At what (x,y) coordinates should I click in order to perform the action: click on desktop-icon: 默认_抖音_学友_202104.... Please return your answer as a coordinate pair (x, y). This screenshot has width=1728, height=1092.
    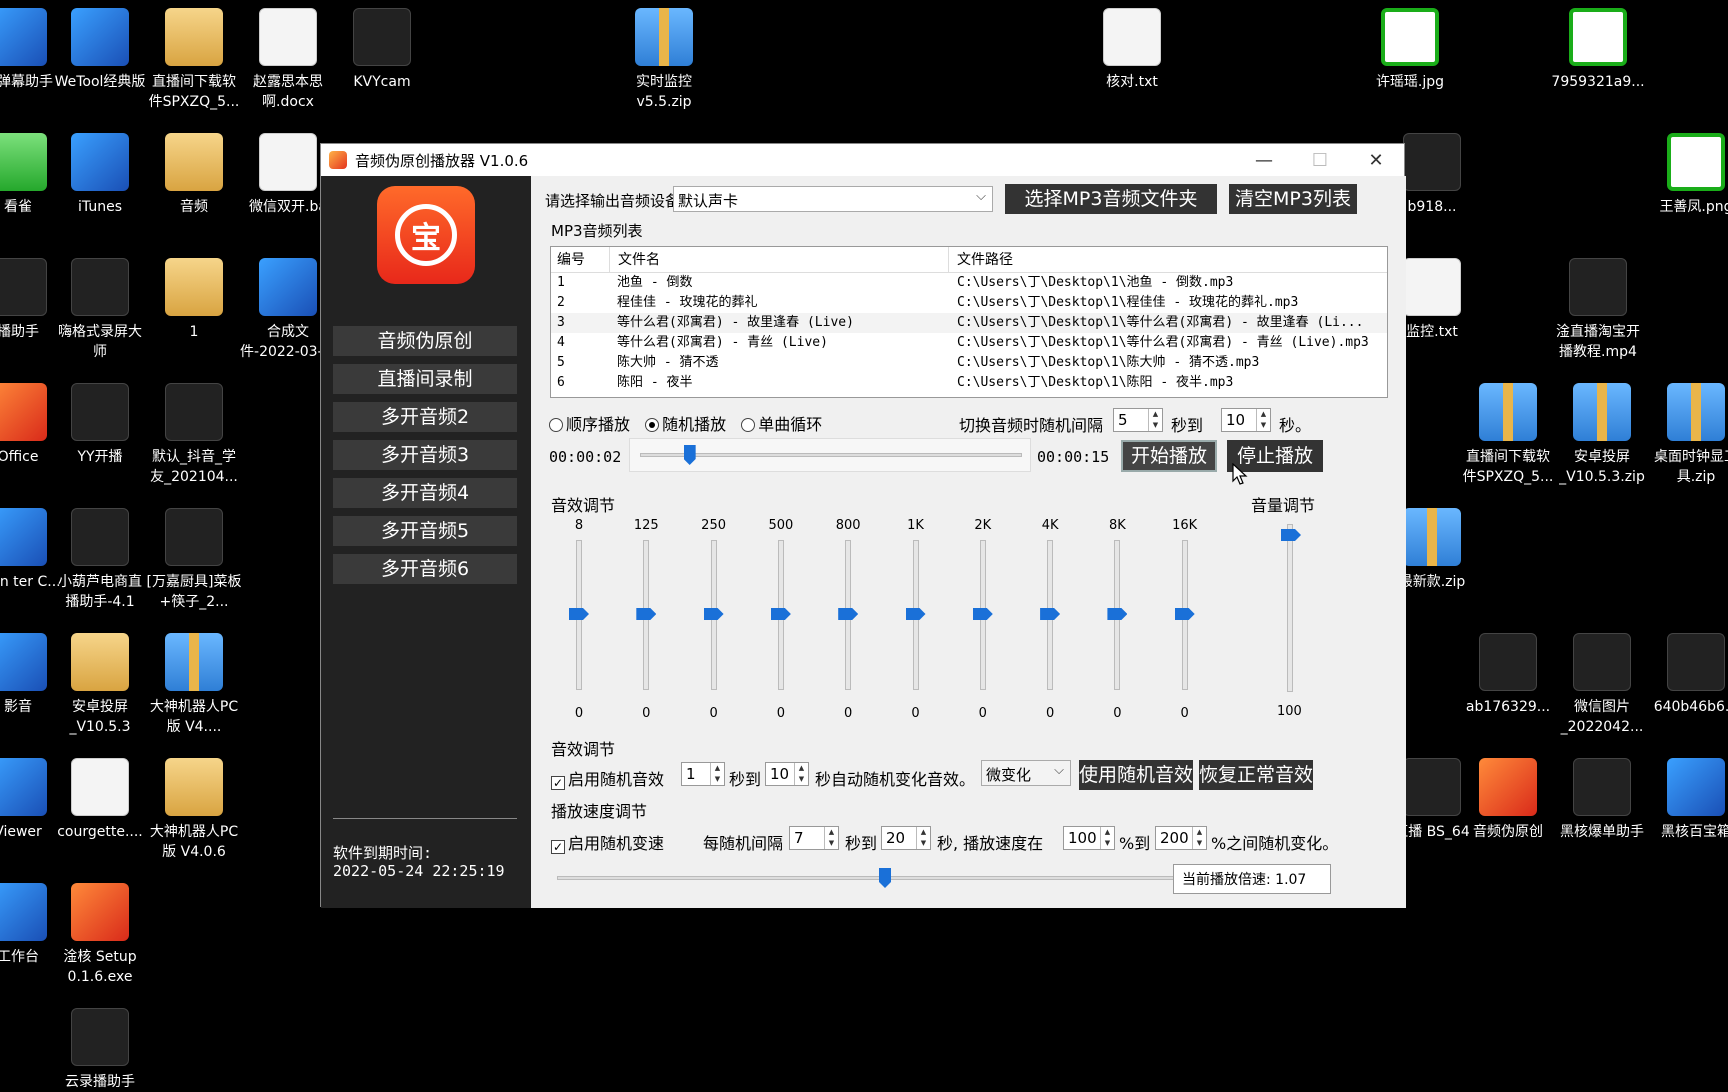
    Looking at the image, I should click on (194, 435).